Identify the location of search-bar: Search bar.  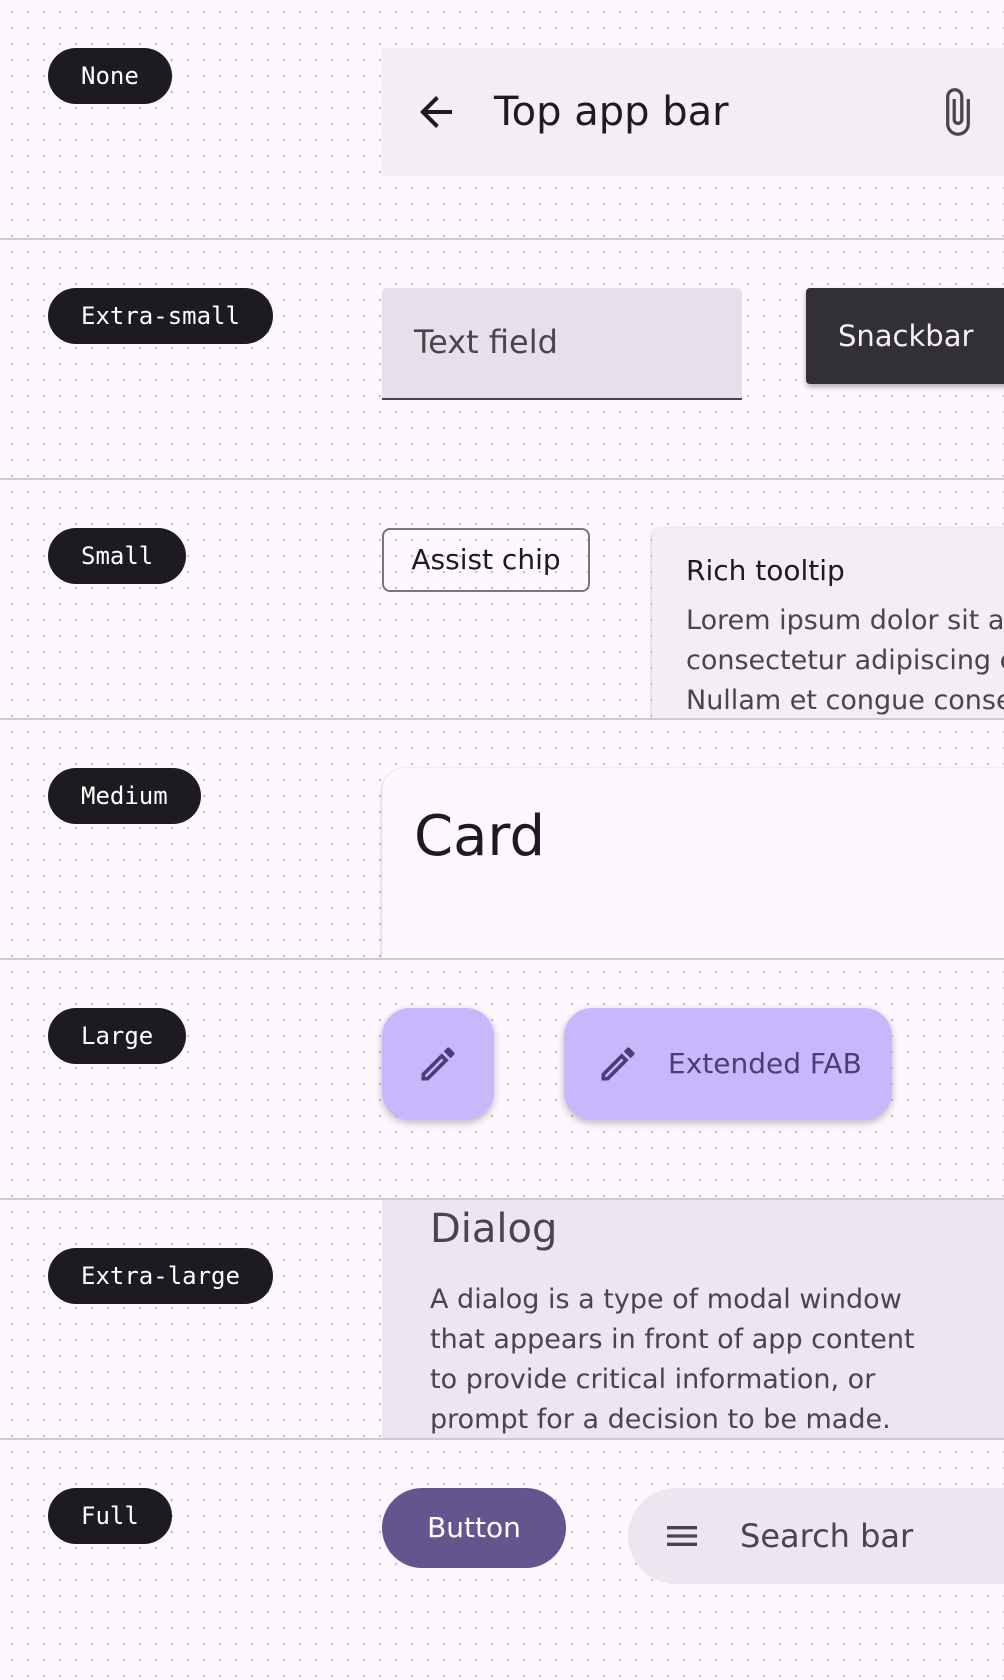
(816, 1536).